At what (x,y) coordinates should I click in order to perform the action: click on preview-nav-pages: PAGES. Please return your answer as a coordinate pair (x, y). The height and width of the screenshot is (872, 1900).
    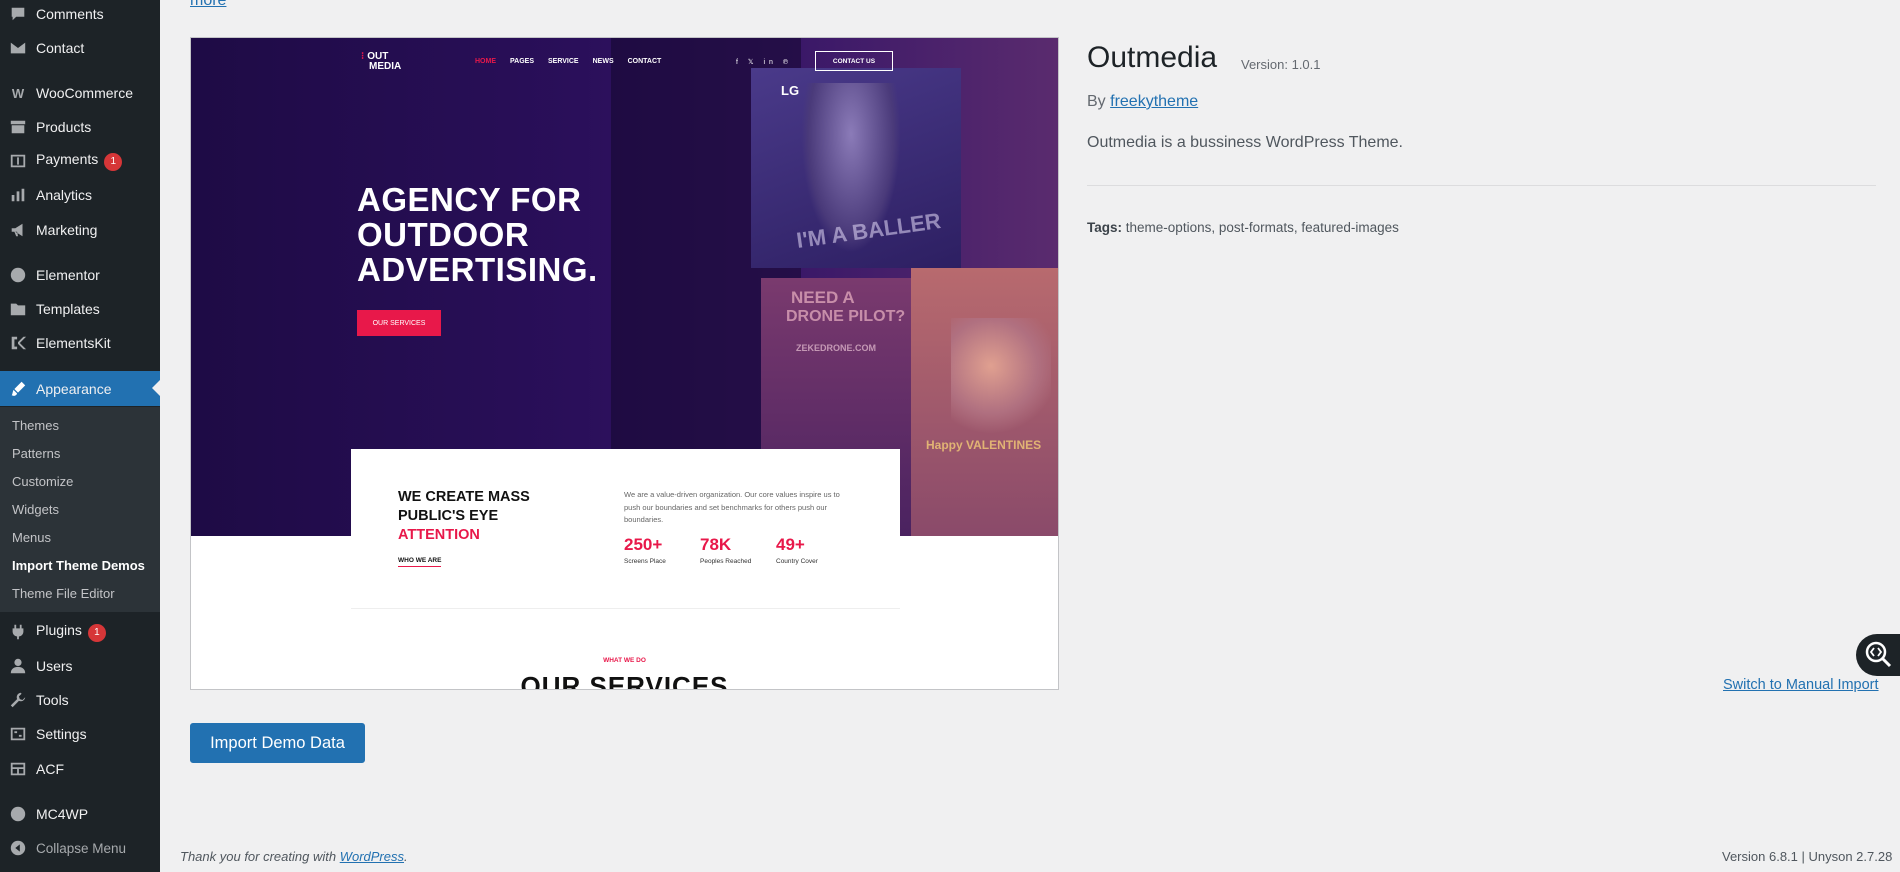
    Looking at the image, I should click on (522, 61).